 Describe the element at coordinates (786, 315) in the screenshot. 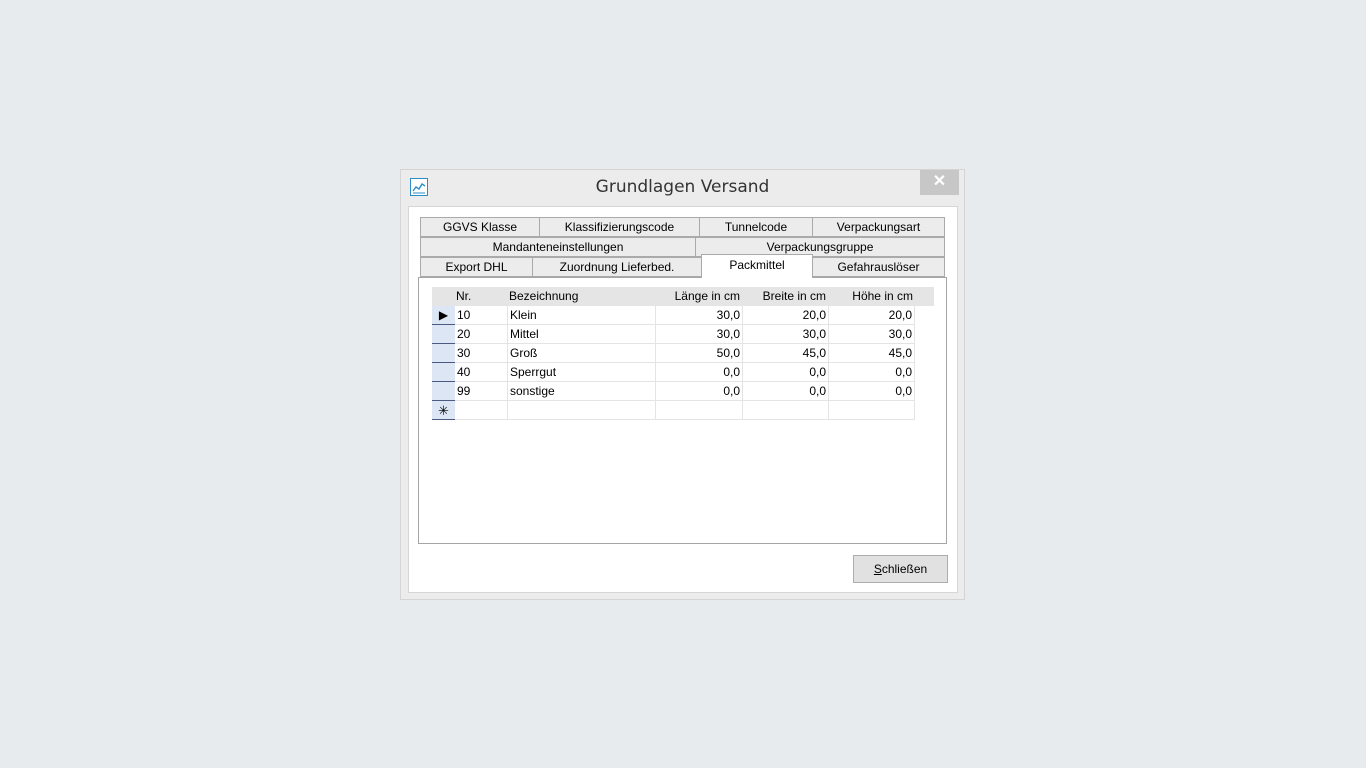

I see `cell-breite: 20,0` at that location.